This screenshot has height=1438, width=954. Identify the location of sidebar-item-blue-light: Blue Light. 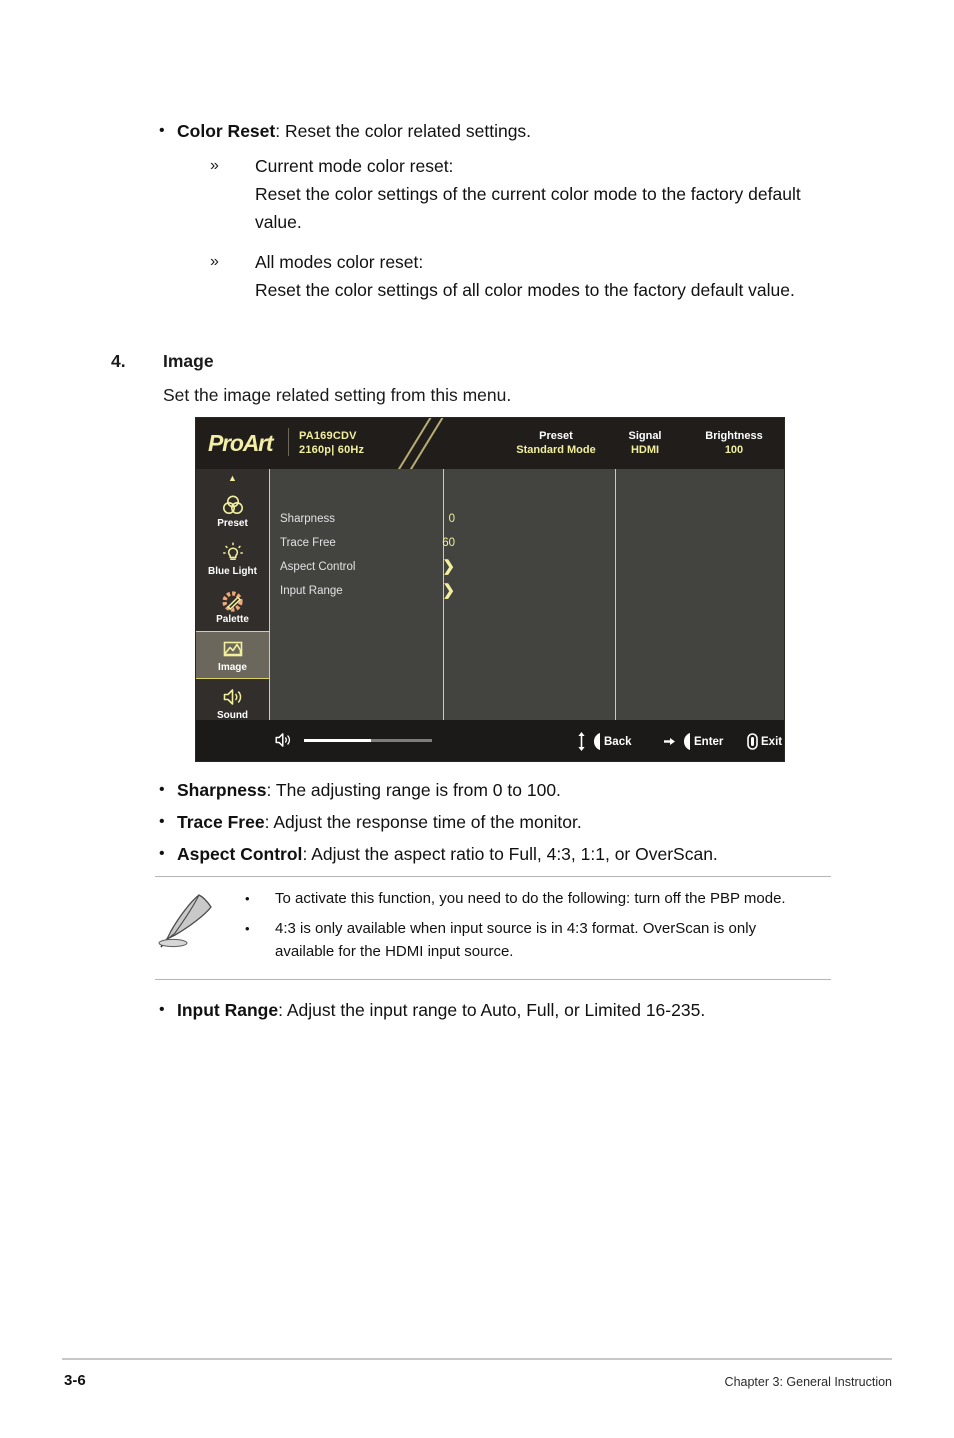
(232, 559).